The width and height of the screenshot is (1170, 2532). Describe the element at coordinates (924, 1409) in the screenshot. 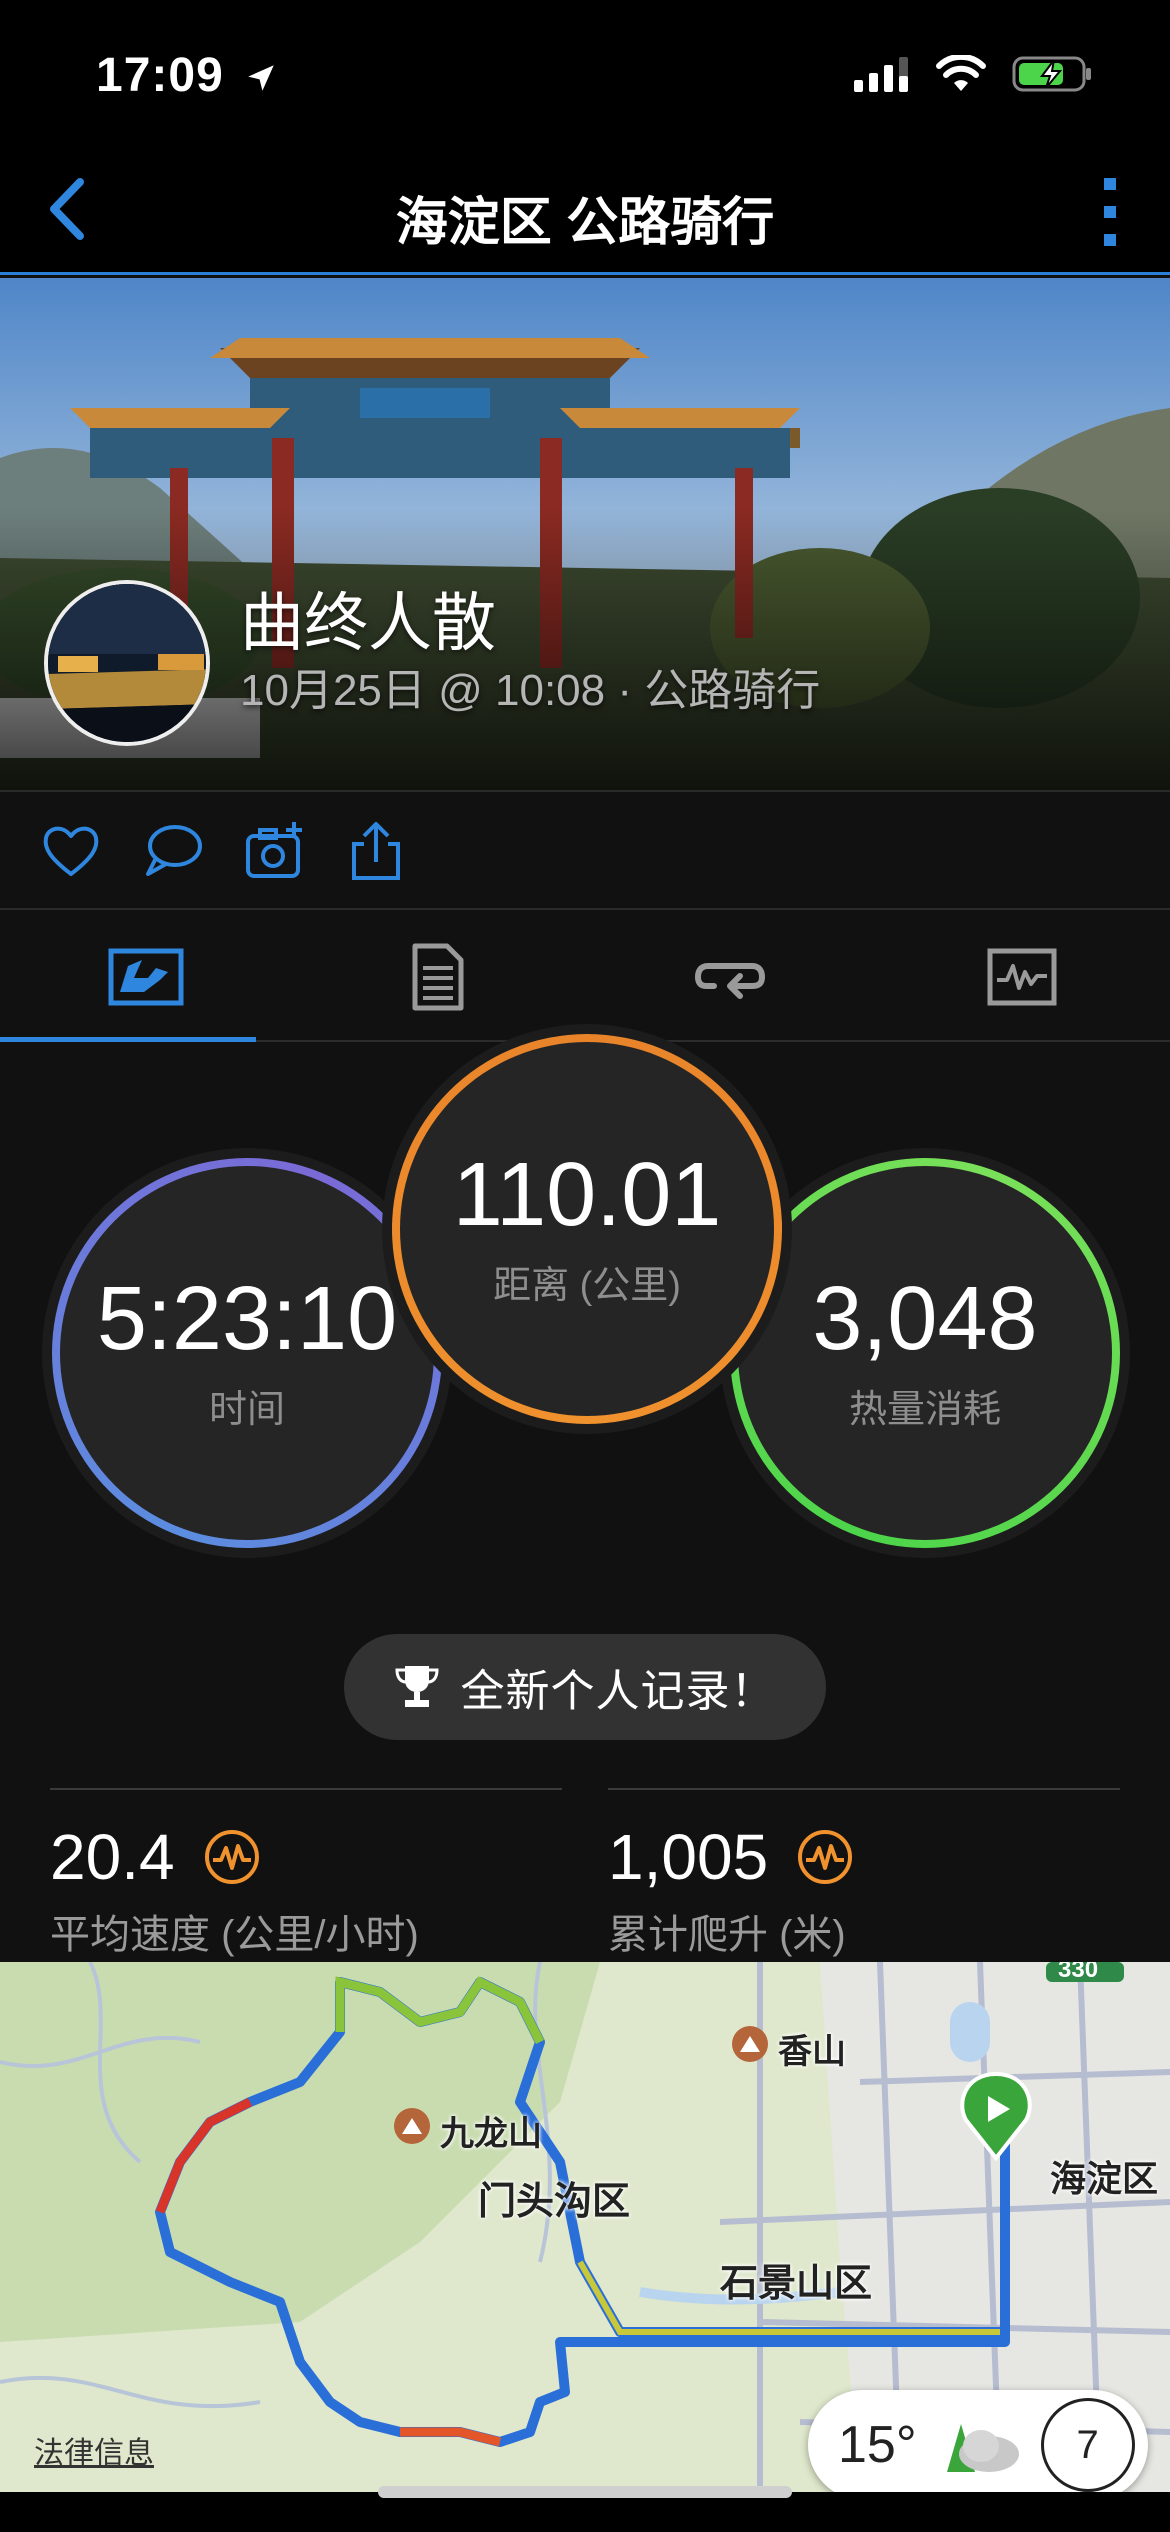

I see `calories-label: 热量消耗` at that location.